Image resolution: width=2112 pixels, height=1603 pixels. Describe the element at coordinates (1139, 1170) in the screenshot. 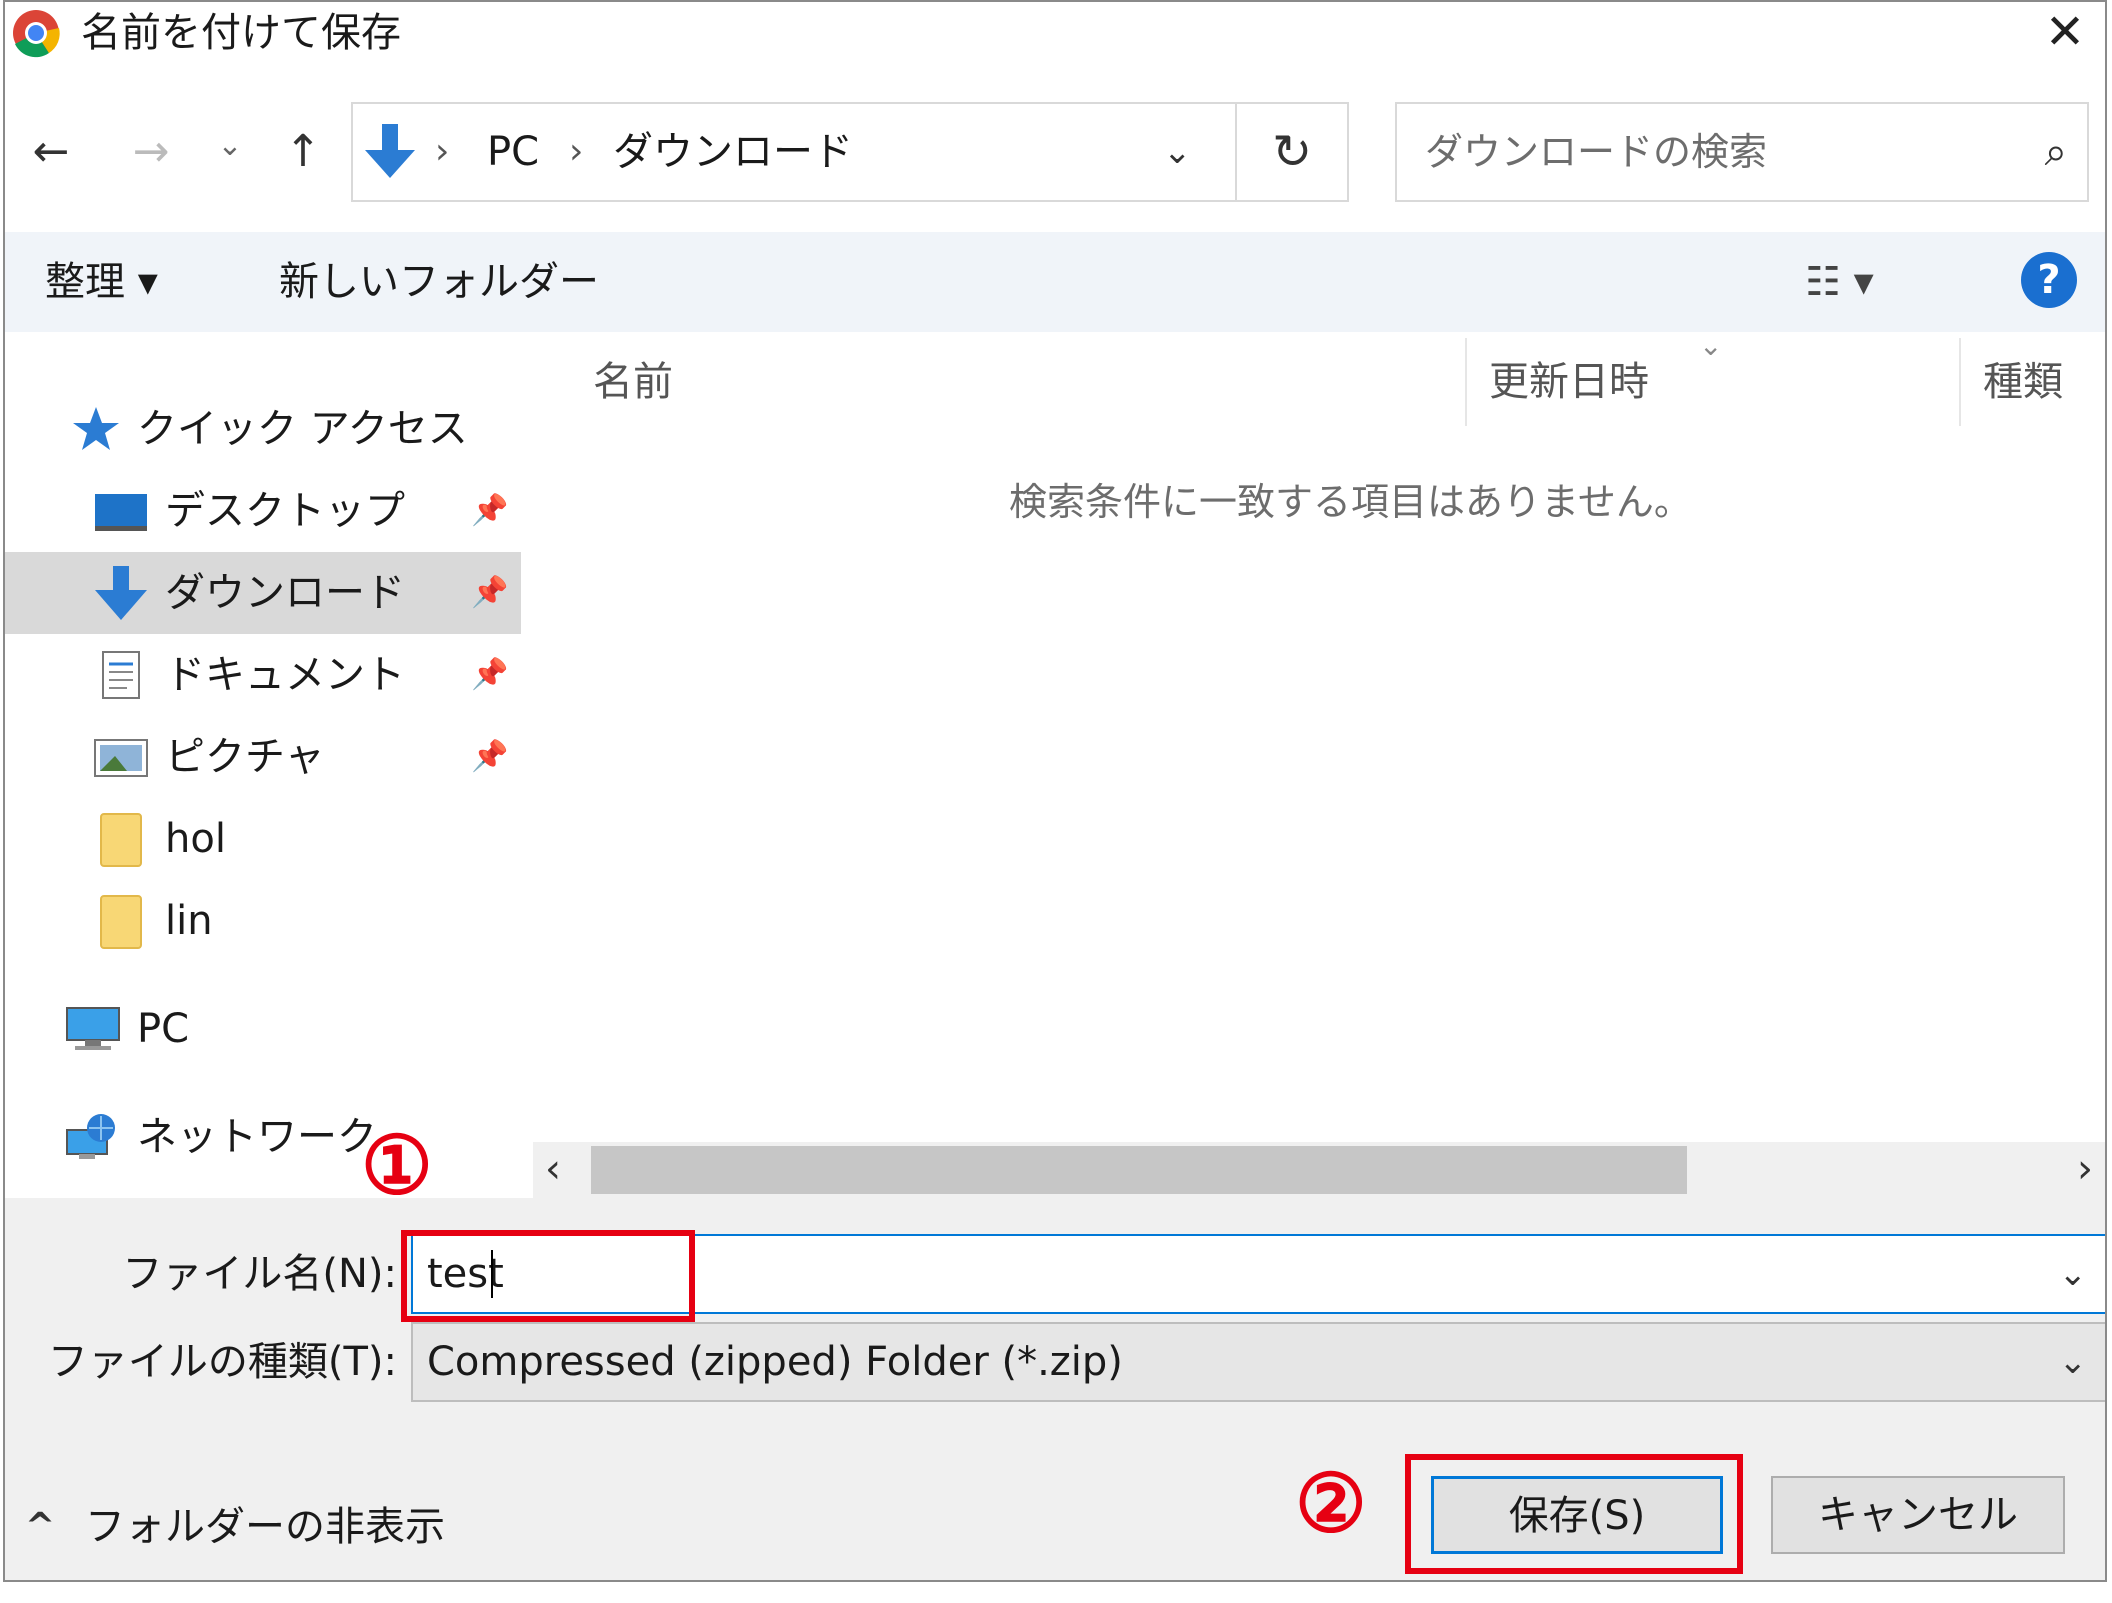

I see `scrollbar-thumb` at that location.